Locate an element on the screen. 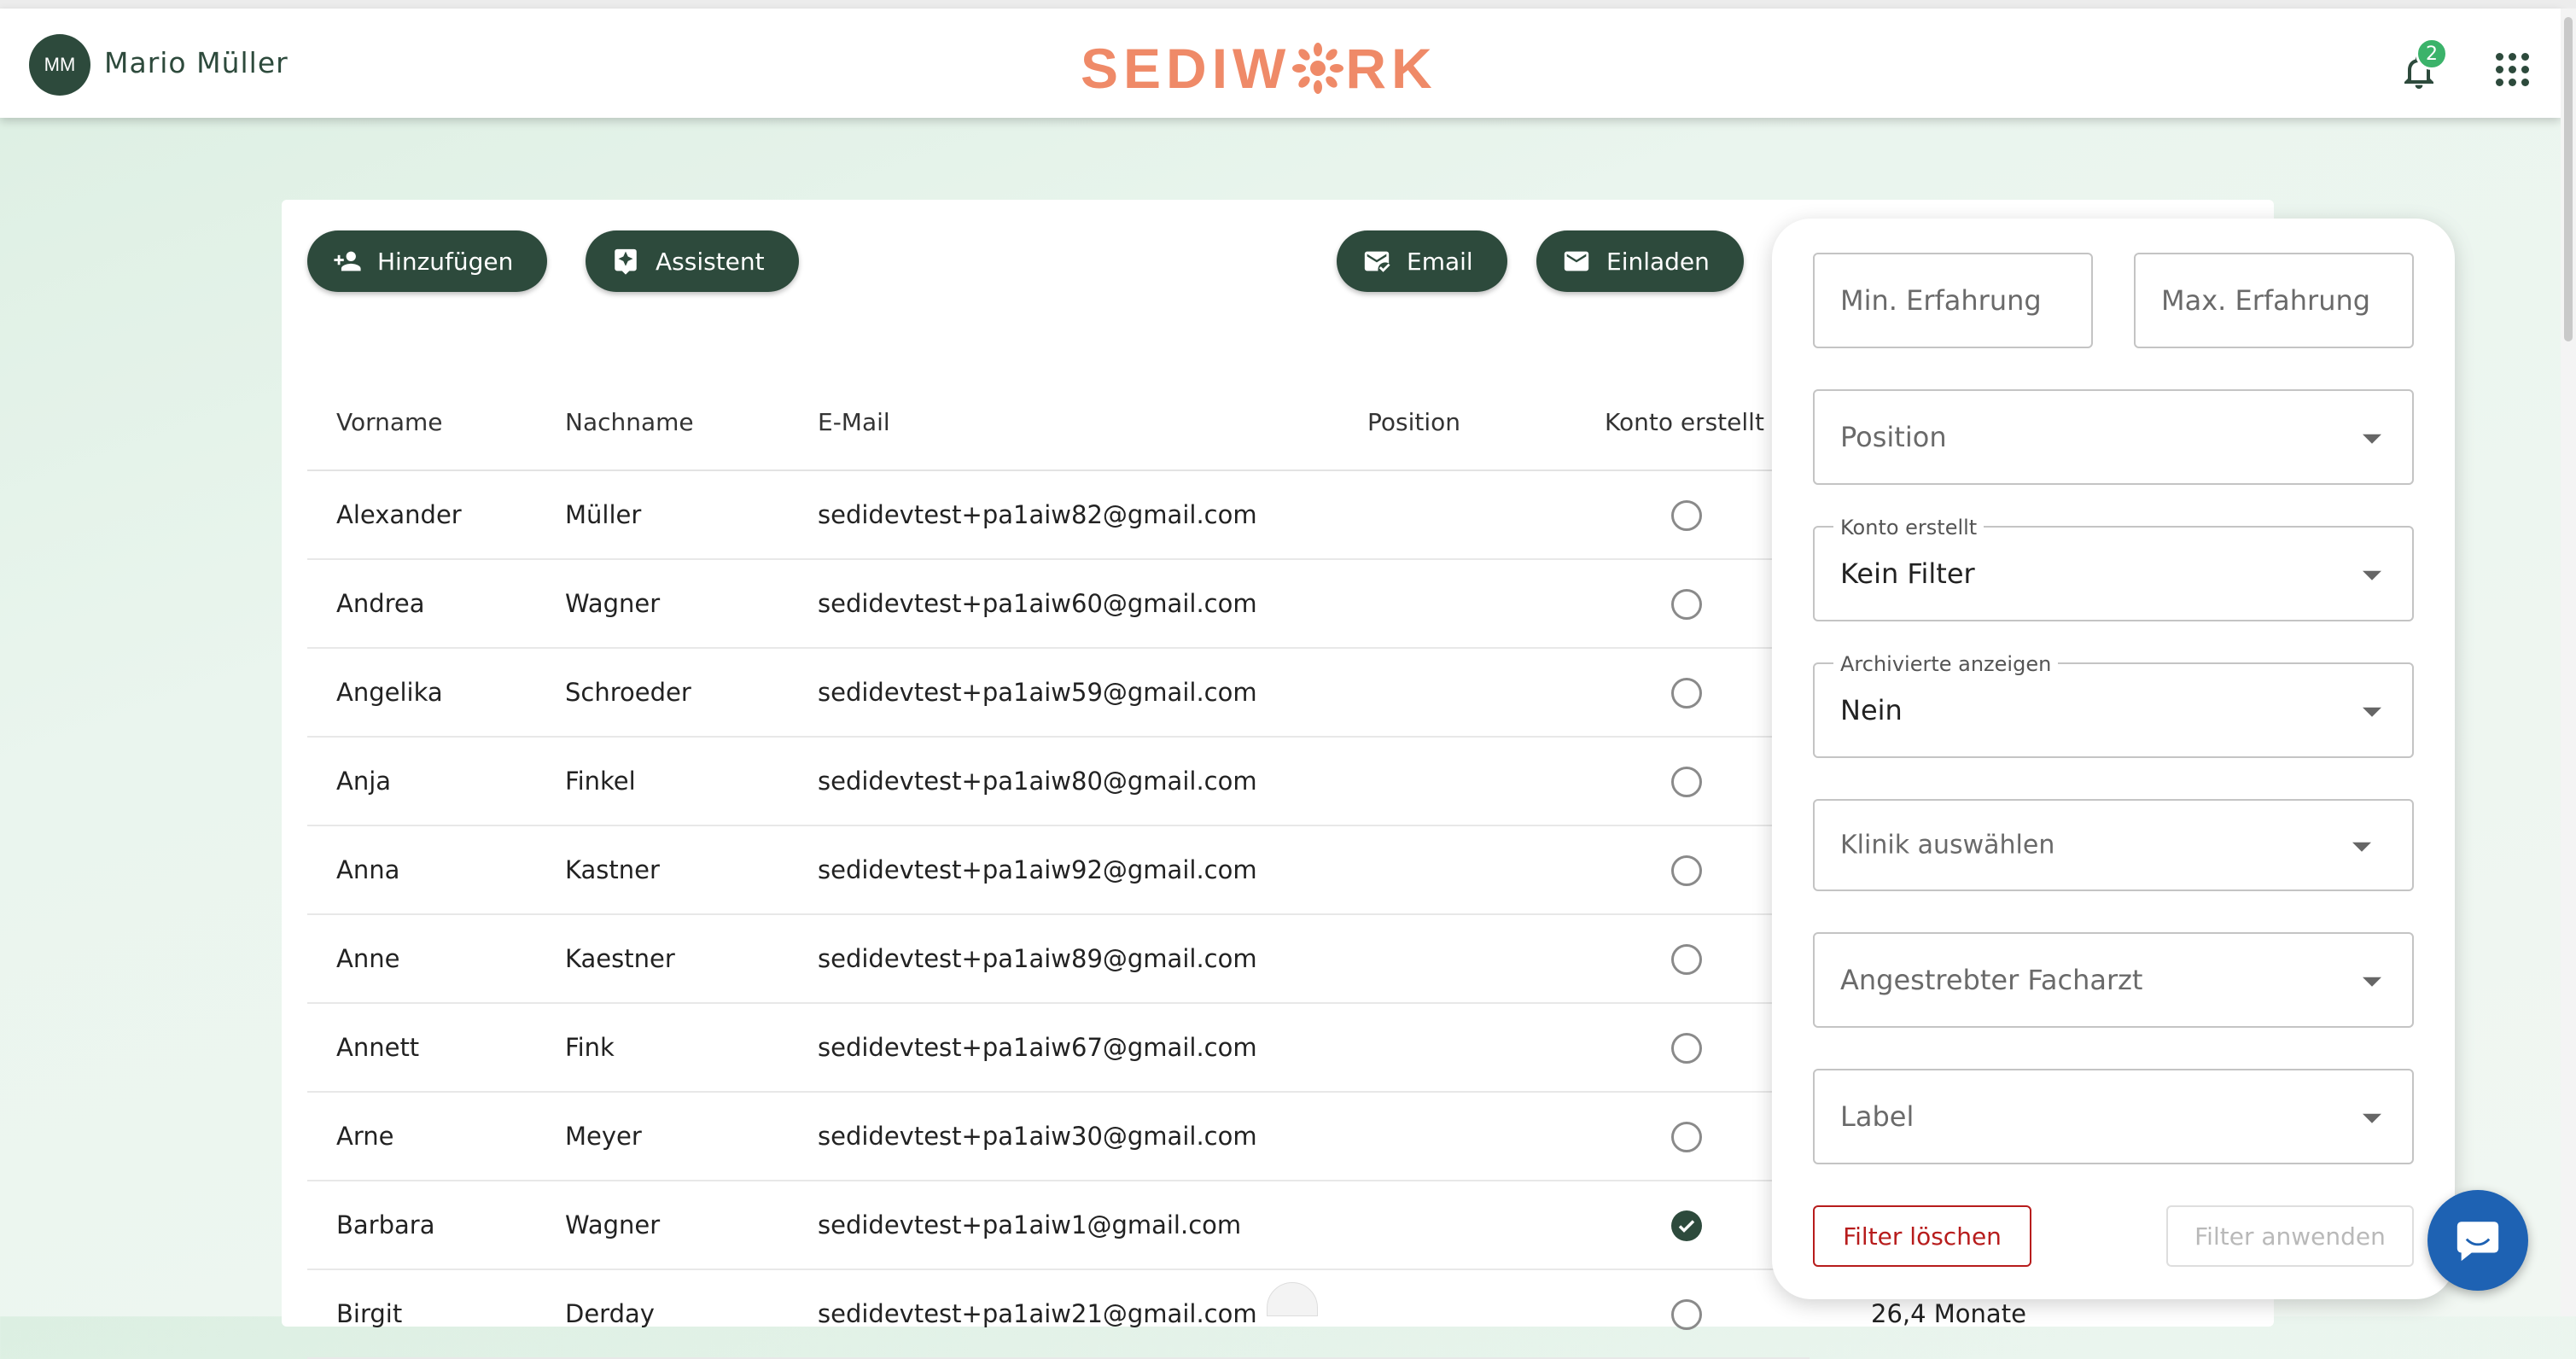 The image size is (2576, 1359). label-placeholder: Label is located at coordinates (1877, 1117).